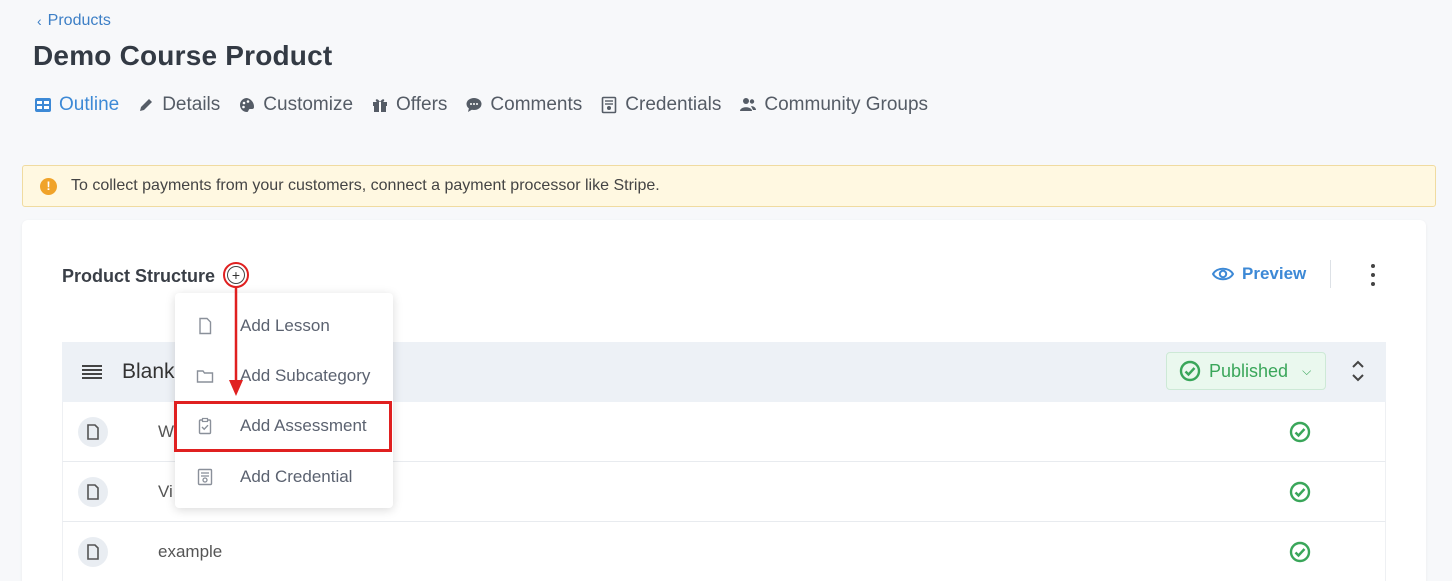 The image size is (1452, 581). I want to click on menu-item-label: Add Lesson, so click(285, 325).